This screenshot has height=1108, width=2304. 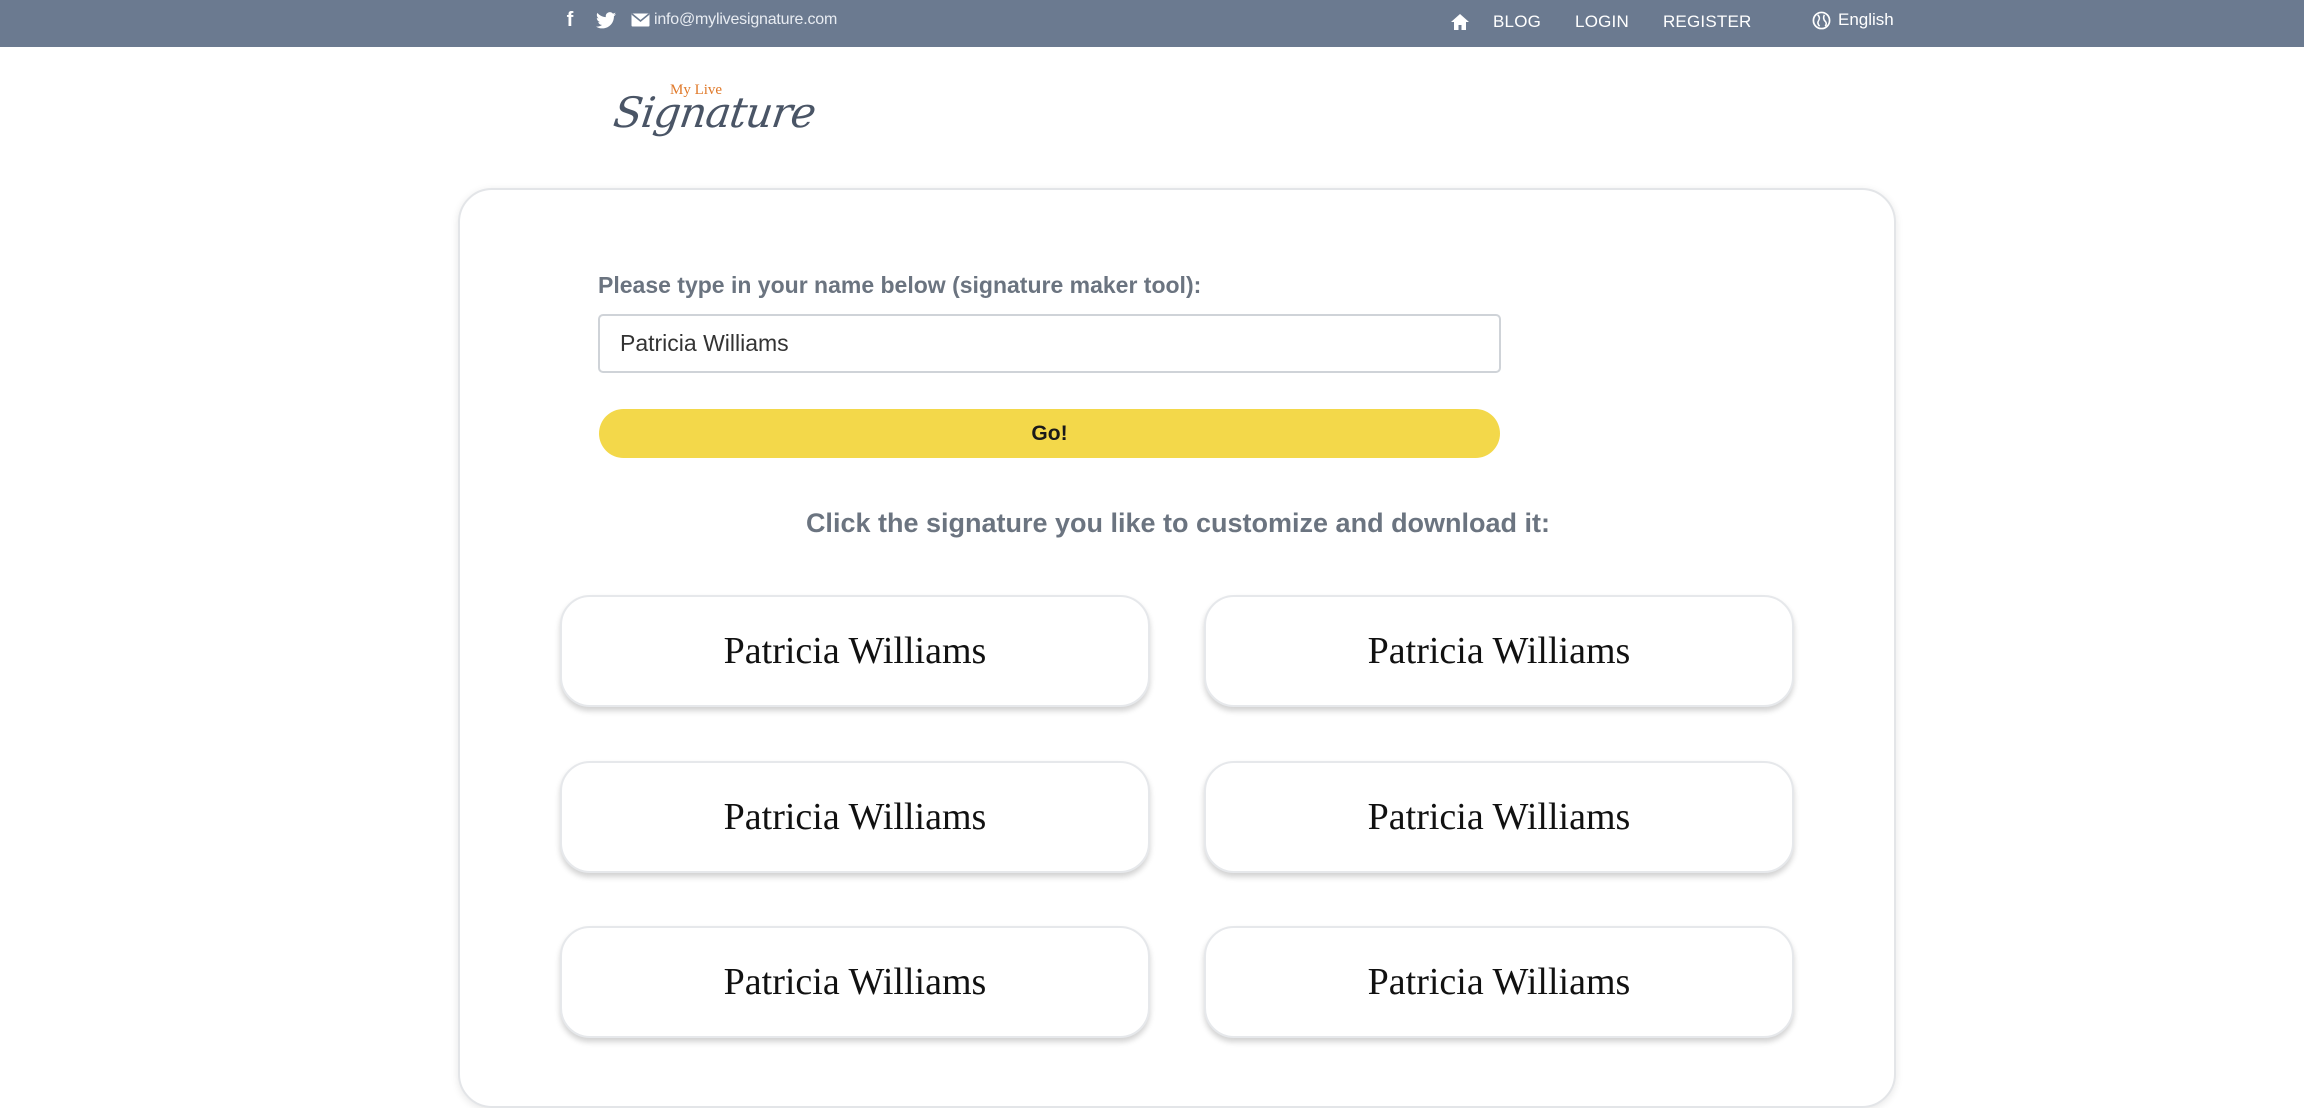 What do you see at coordinates (1866, 20) in the screenshot?
I see `language-label: English` at bounding box center [1866, 20].